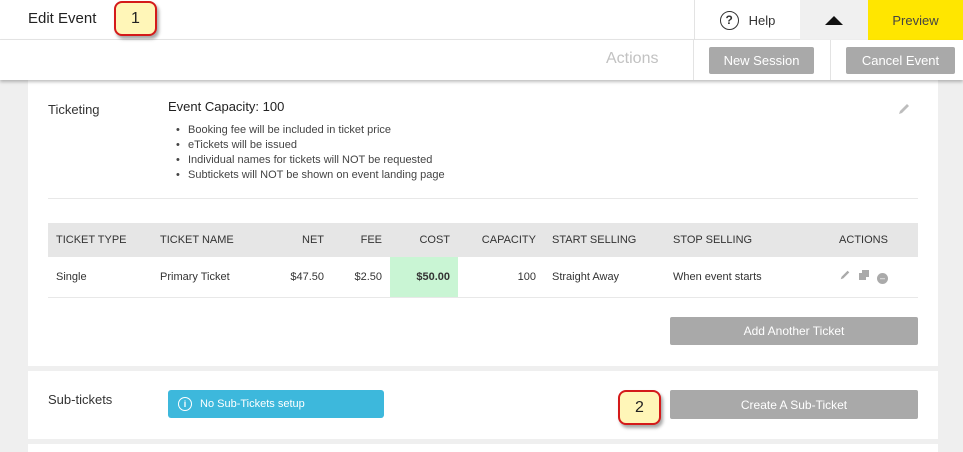 Image resolution: width=963 pixels, height=452 pixels. I want to click on preview-button: Preview, so click(915, 20).